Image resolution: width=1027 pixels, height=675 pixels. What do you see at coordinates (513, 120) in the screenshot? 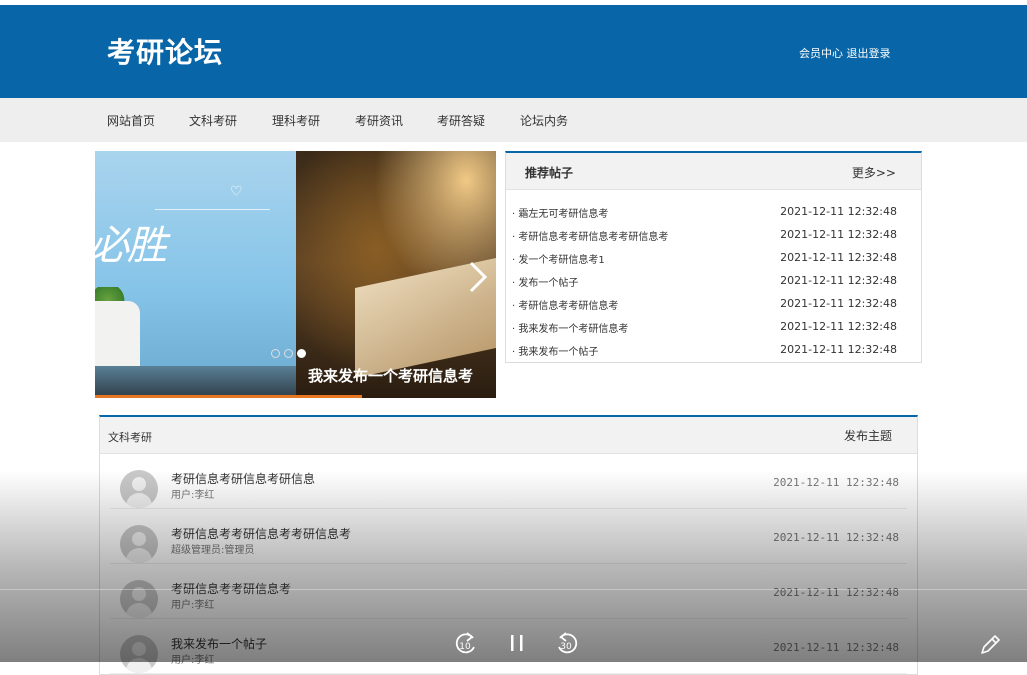
I see `main-nav: 网站首页 文科考研 理科考研 考研资讯 考研答疑 论坛内务` at bounding box center [513, 120].